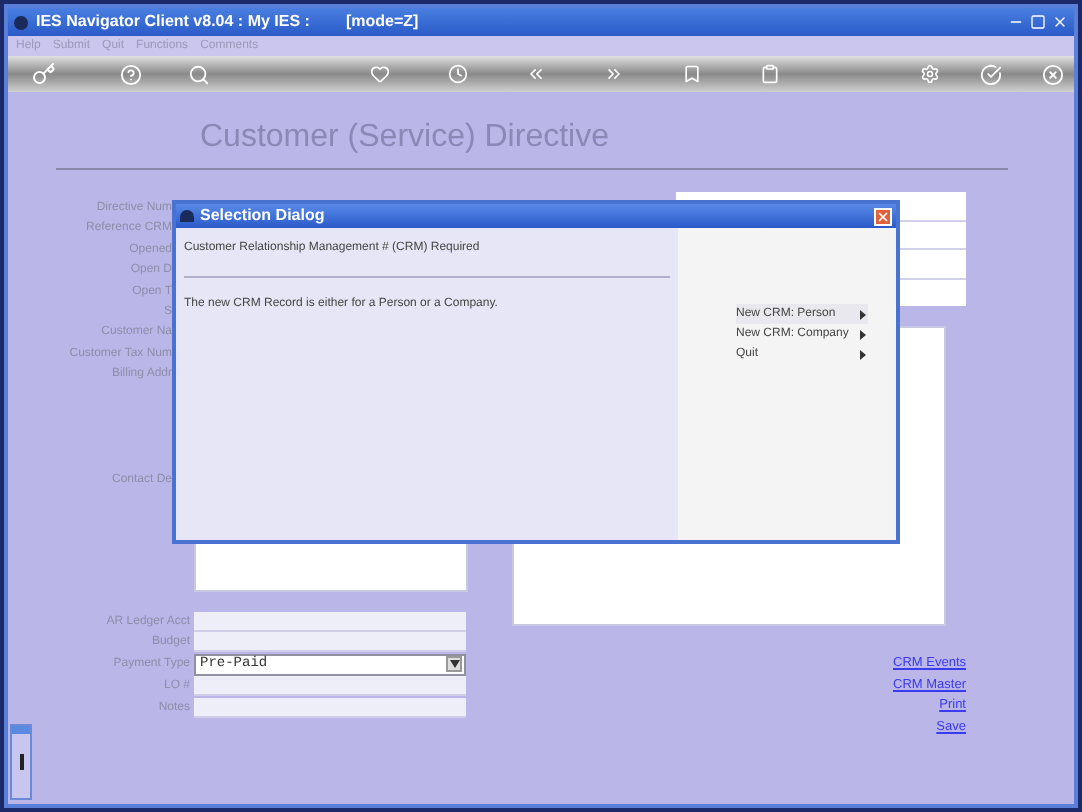  What do you see at coordinates (173, 22) in the screenshot?
I see `window-title: IES Navigator Client v8.04 : My IES :` at bounding box center [173, 22].